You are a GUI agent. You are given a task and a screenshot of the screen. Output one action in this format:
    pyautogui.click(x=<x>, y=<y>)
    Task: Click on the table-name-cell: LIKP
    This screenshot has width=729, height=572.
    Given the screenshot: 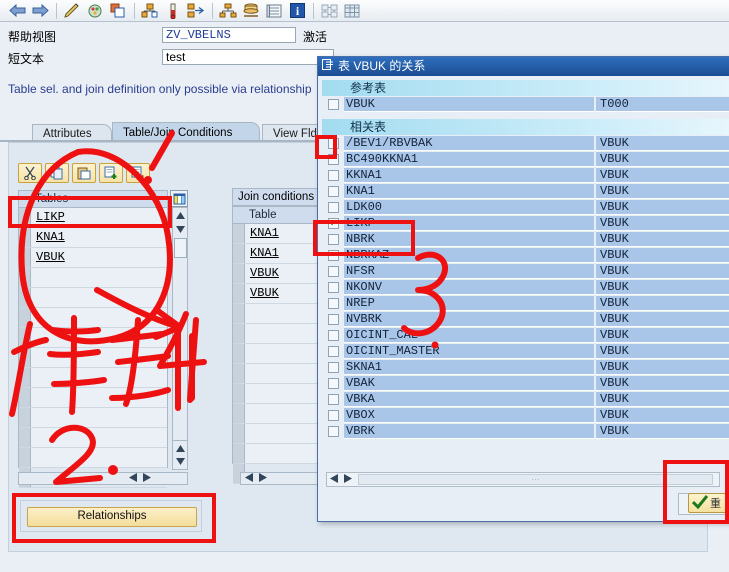 What is the action you would take?
    pyautogui.click(x=99, y=217)
    